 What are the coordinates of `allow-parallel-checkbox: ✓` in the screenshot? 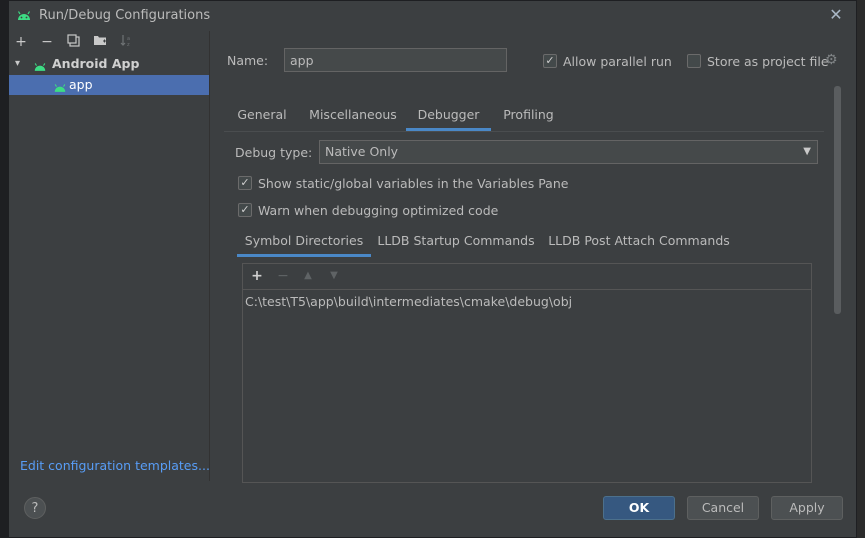 It's located at (550, 61).